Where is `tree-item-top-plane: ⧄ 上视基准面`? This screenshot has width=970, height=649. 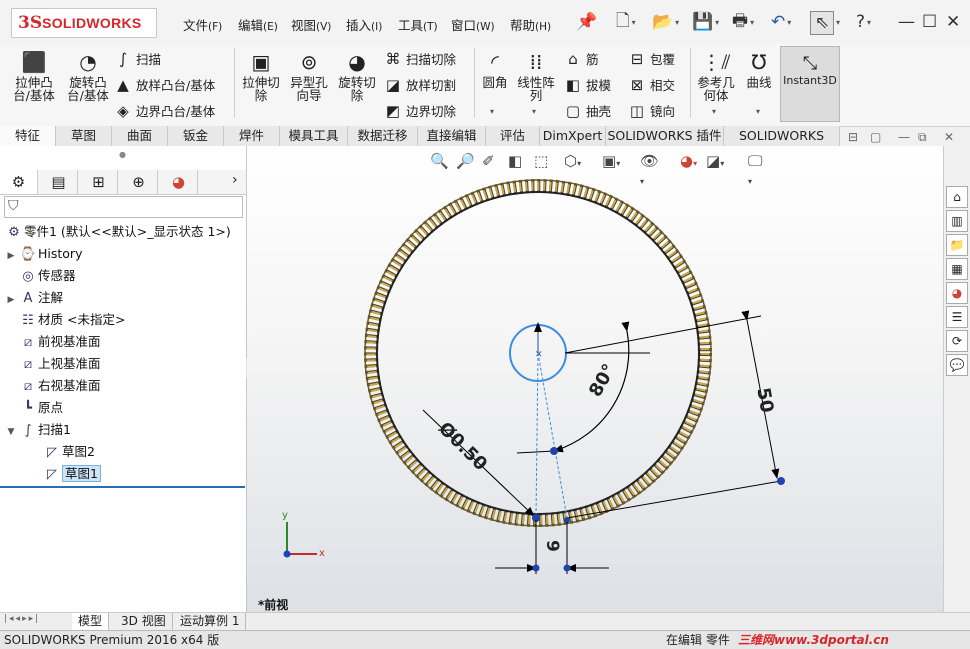
tree-item-top-plane: ⧄ 上视基准面 is located at coordinates (52, 364).